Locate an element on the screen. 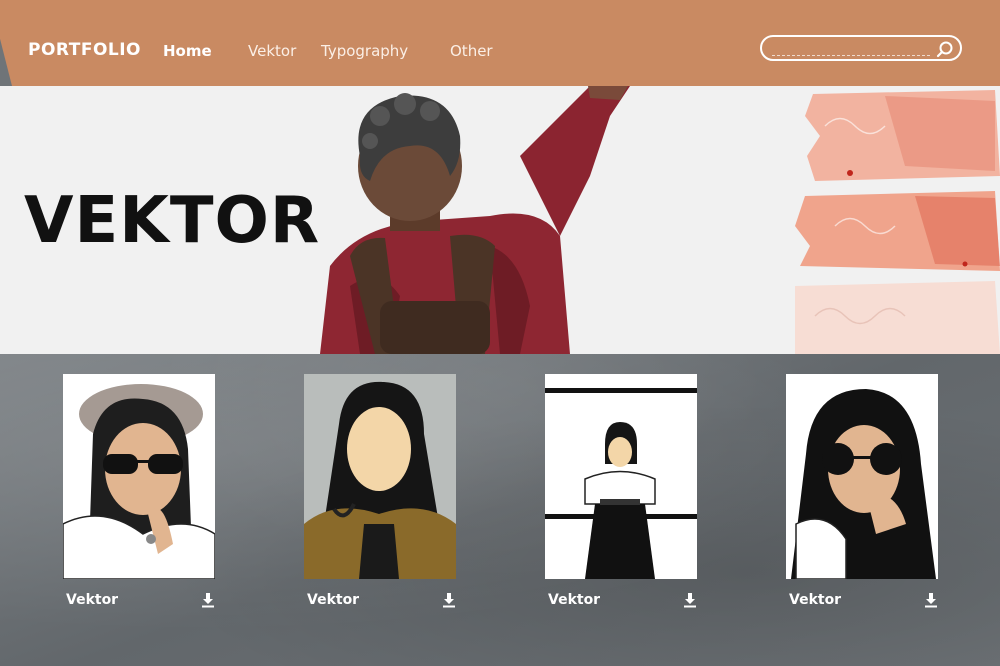  nav-typography: Typography is located at coordinates (364, 51).